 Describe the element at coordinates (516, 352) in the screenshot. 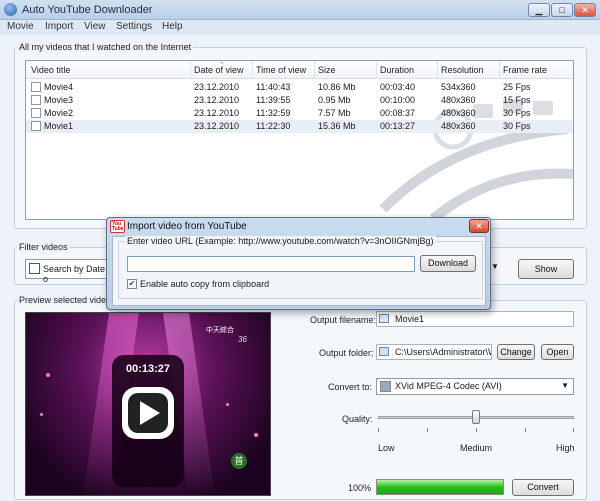

I see `change-button: Change` at that location.